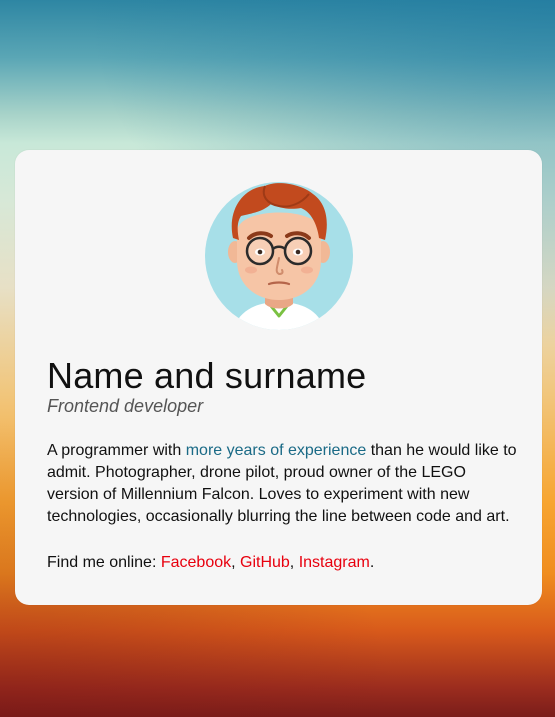  I want to click on social-suffix: ., so click(372, 562).